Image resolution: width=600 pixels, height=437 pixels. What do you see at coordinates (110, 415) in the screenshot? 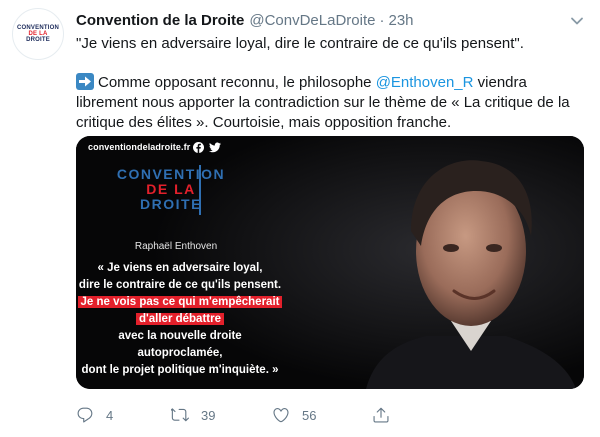
I see `reply-count: 4` at bounding box center [110, 415].